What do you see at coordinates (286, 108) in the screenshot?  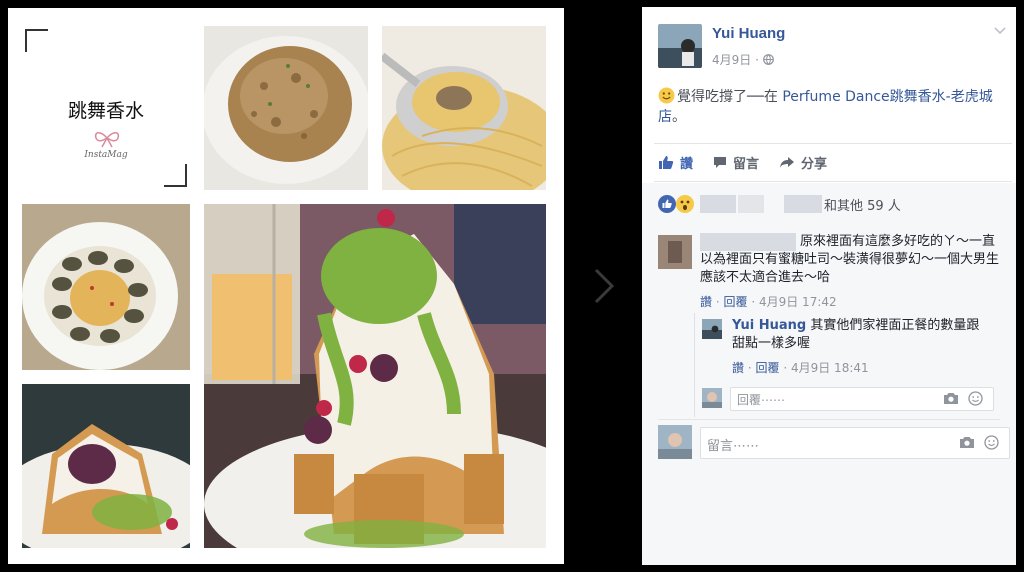 I see `risotto-photo` at bounding box center [286, 108].